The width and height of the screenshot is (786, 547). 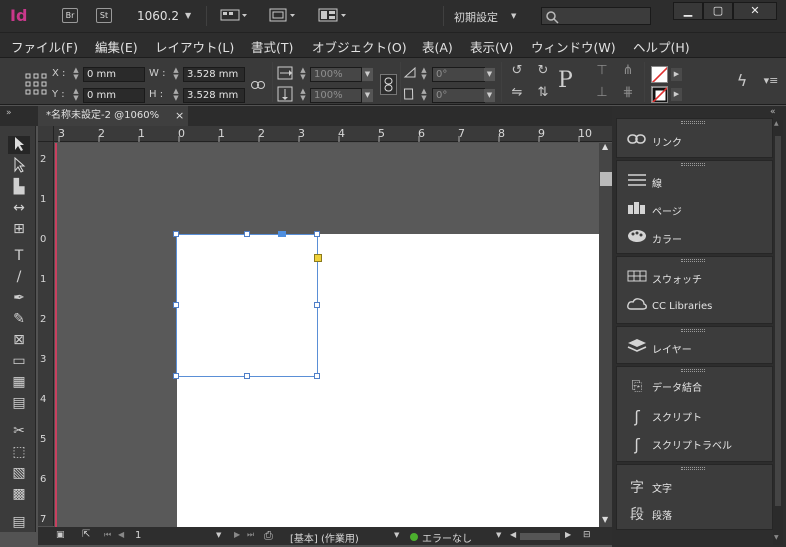 I want to click on scale-y-dropdown: ▼, so click(x=367, y=95).